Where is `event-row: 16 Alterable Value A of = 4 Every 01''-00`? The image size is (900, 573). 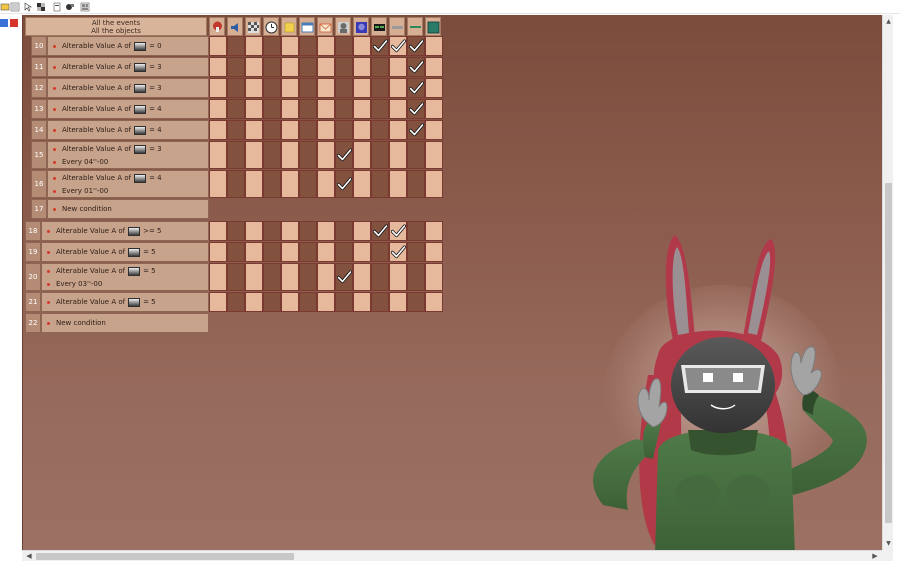
event-row: 16 Alterable Value A of = 4 Every 01''-00 is located at coordinates (236, 184).